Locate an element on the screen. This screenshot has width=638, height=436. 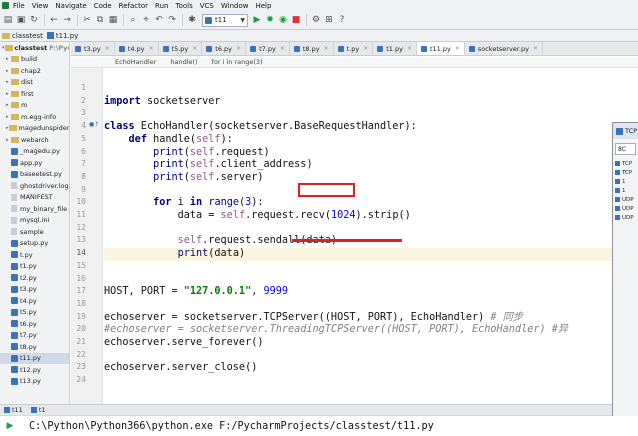
editor-tab: t3.py × is located at coordinates (93, 48).